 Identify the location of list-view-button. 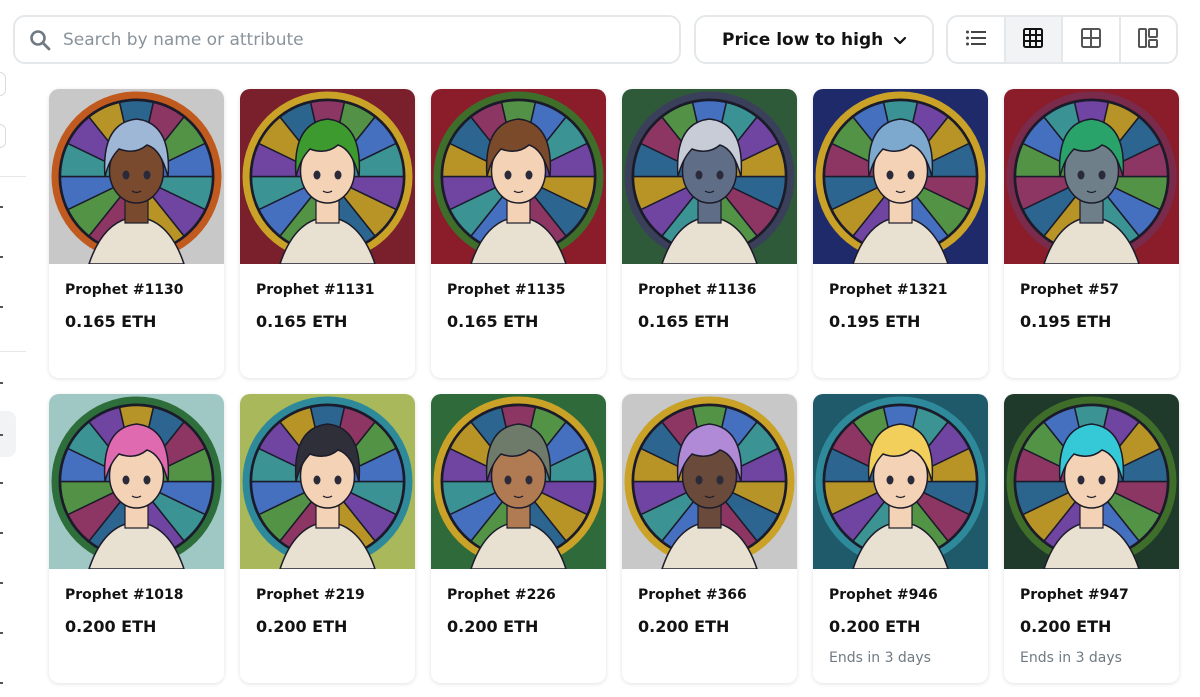
(977, 39).